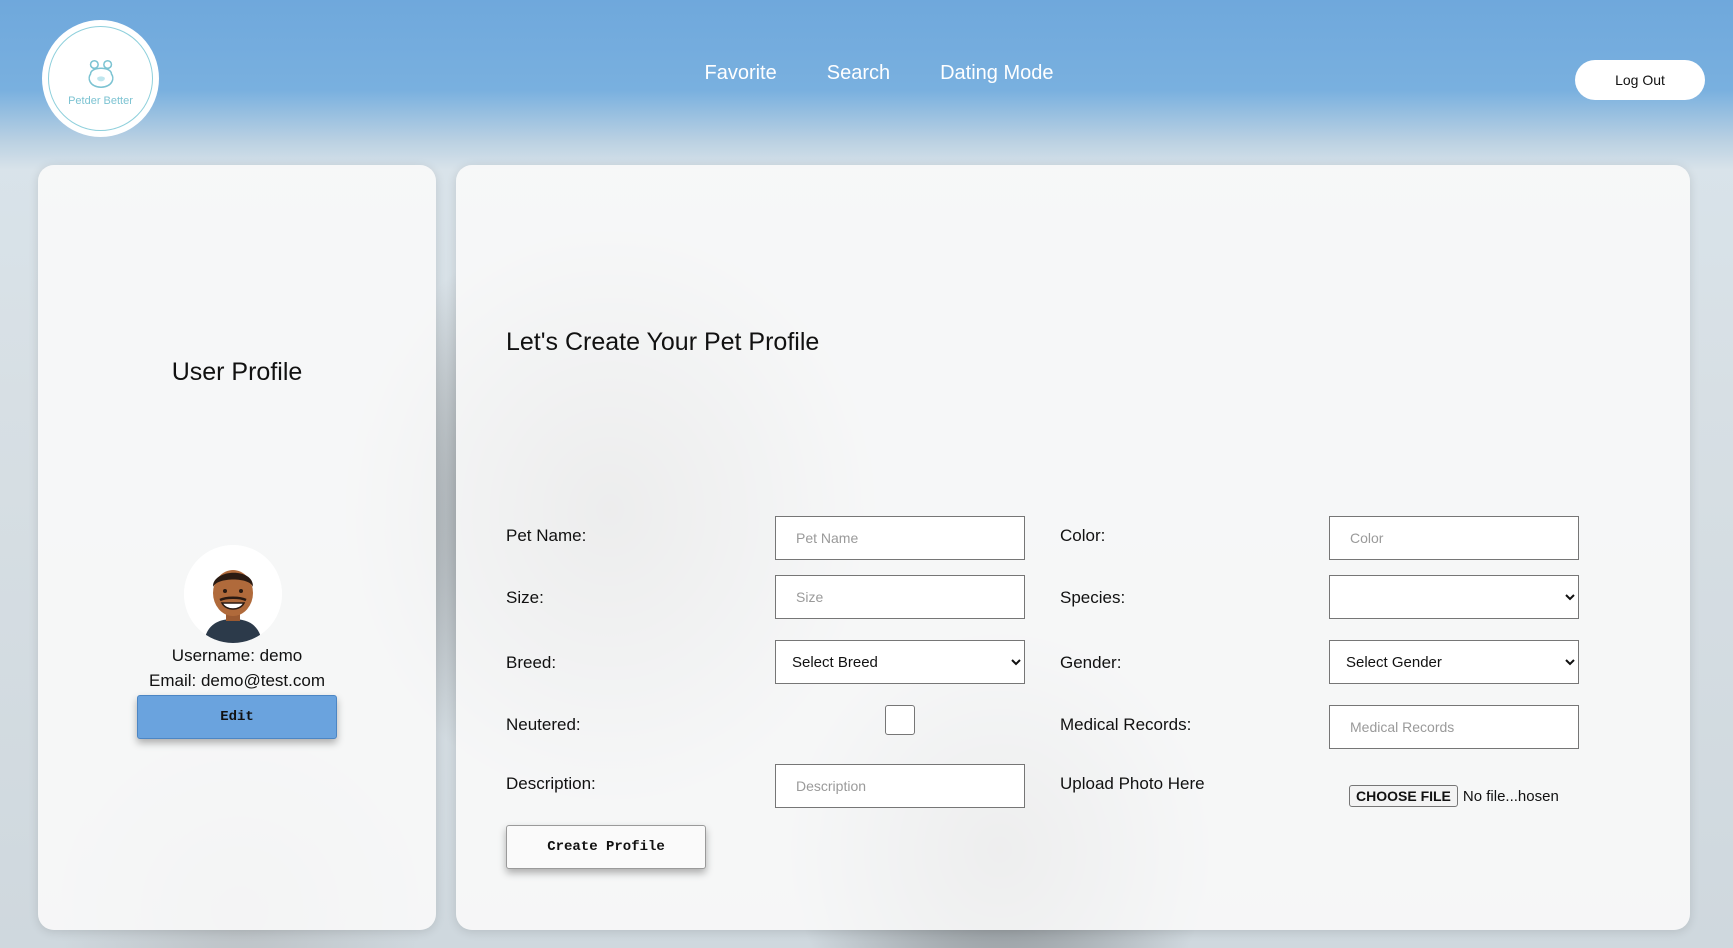 The image size is (1733, 948). What do you see at coordinates (543, 724) in the screenshot?
I see `neutered-label: Neutered:` at bounding box center [543, 724].